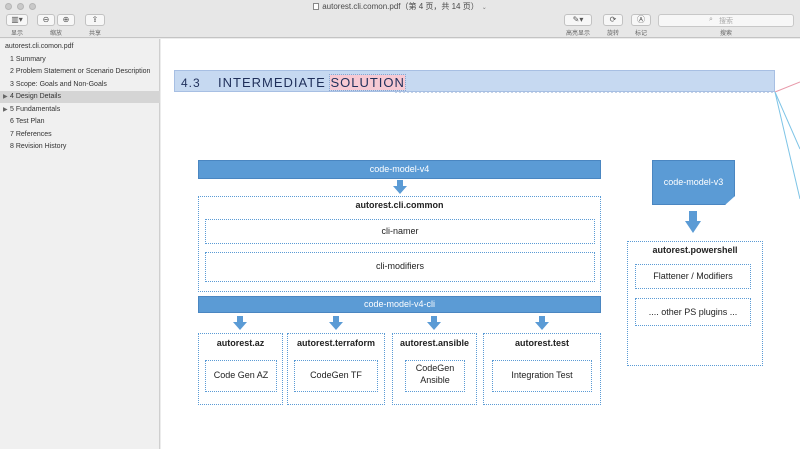 Image resolution: width=800 pixels, height=449 pixels. I want to click on window-title-text: autorest.cli.comon.pdf（第 4 页，共 14 页）, so click(400, 6).